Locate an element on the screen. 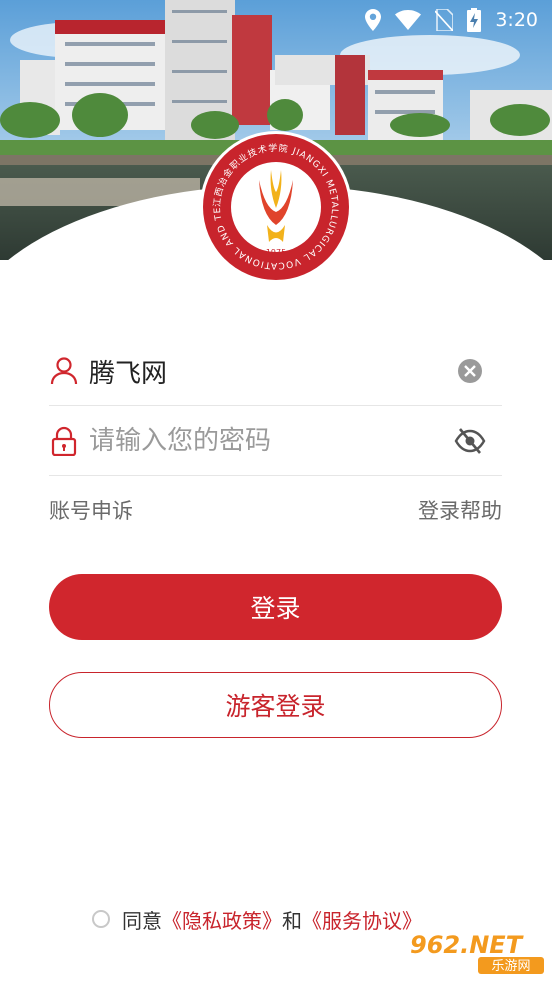 The image size is (552, 981). username-input: 腾飞网 is located at coordinates (271, 371).